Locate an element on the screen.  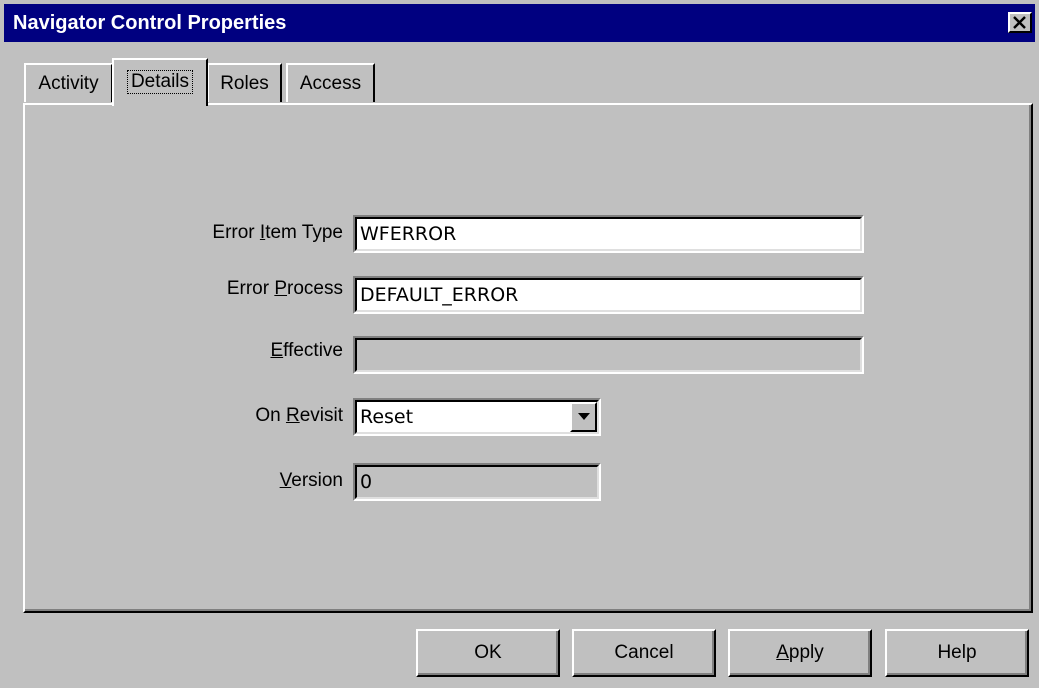
version-label: Version is located at coordinates (311, 480).